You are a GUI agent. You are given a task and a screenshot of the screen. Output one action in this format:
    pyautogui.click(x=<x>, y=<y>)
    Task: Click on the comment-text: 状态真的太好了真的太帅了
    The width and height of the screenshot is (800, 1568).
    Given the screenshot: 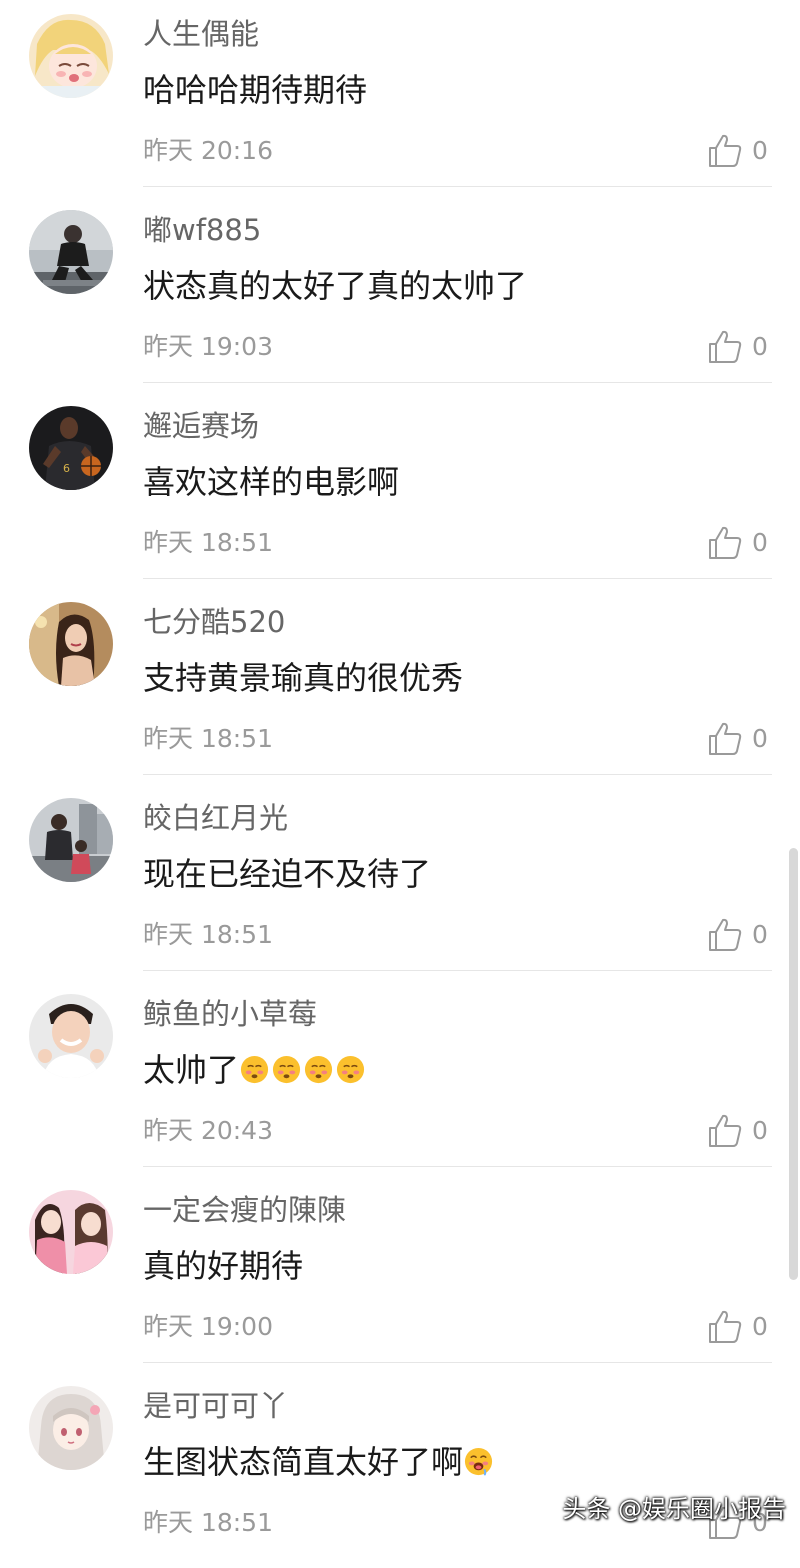 What is the action you would take?
    pyautogui.click(x=335, y=286)
    